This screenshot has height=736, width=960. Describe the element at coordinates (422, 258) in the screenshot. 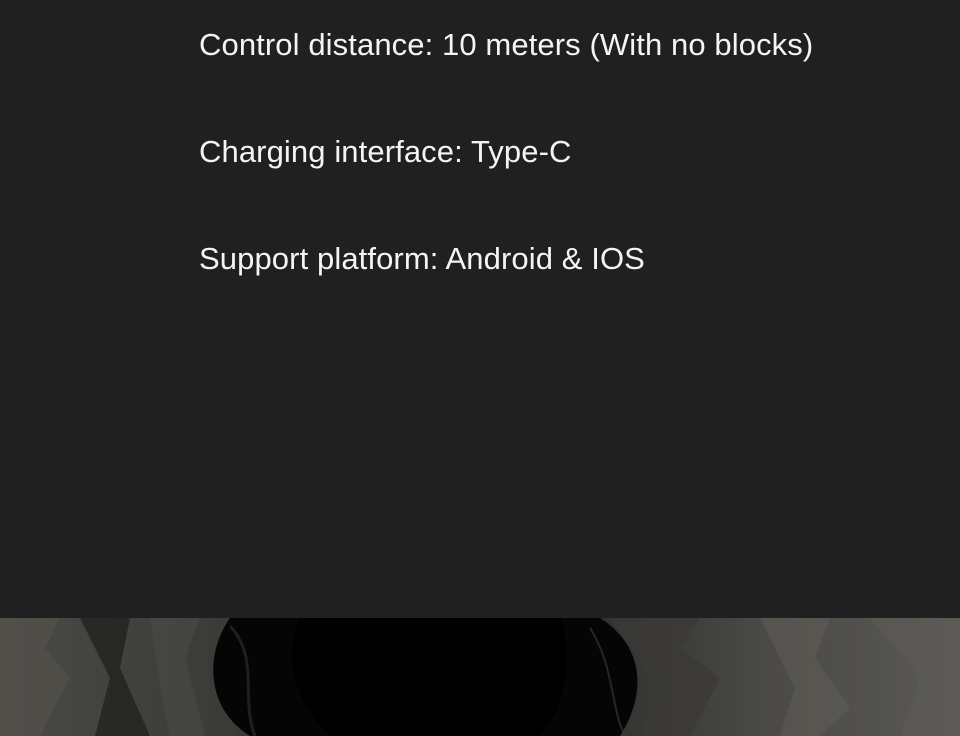

I see `spec-support-platform: Support platform: Android & IOS` at that location.